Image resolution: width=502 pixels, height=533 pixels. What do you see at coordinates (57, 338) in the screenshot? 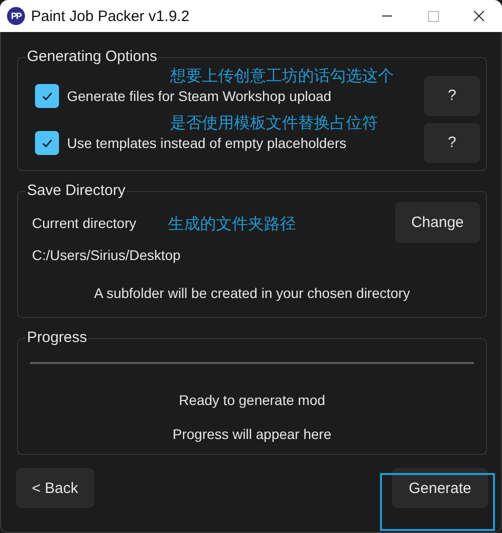
I see `group-title: Progress` at bounding box center [57, 338].